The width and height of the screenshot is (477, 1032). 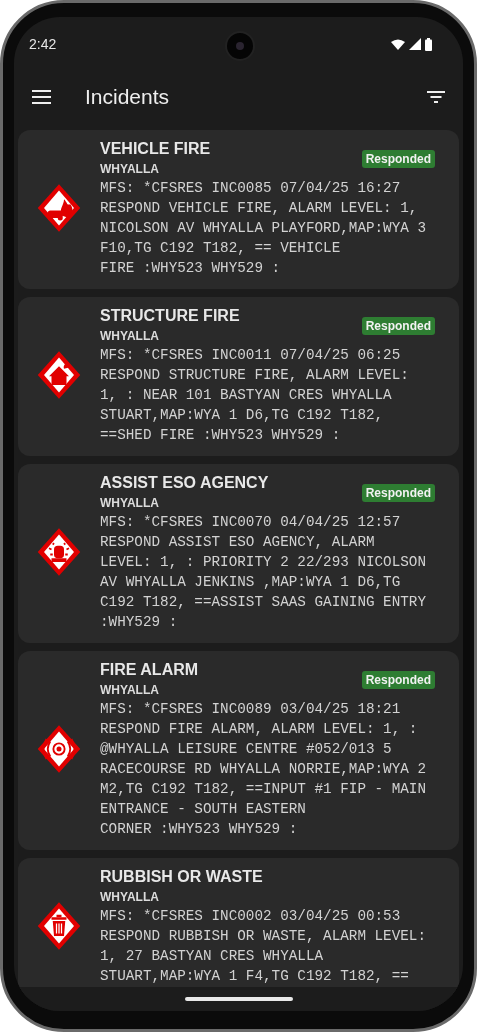 I want to click on wifi-icon, so click(x=398, y=44).